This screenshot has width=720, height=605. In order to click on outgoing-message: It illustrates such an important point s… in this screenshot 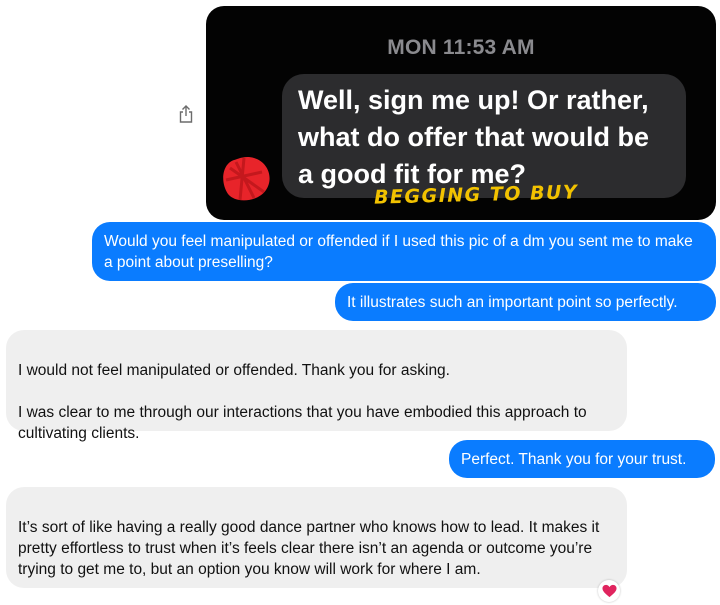, I will do `click(525, 302)`.